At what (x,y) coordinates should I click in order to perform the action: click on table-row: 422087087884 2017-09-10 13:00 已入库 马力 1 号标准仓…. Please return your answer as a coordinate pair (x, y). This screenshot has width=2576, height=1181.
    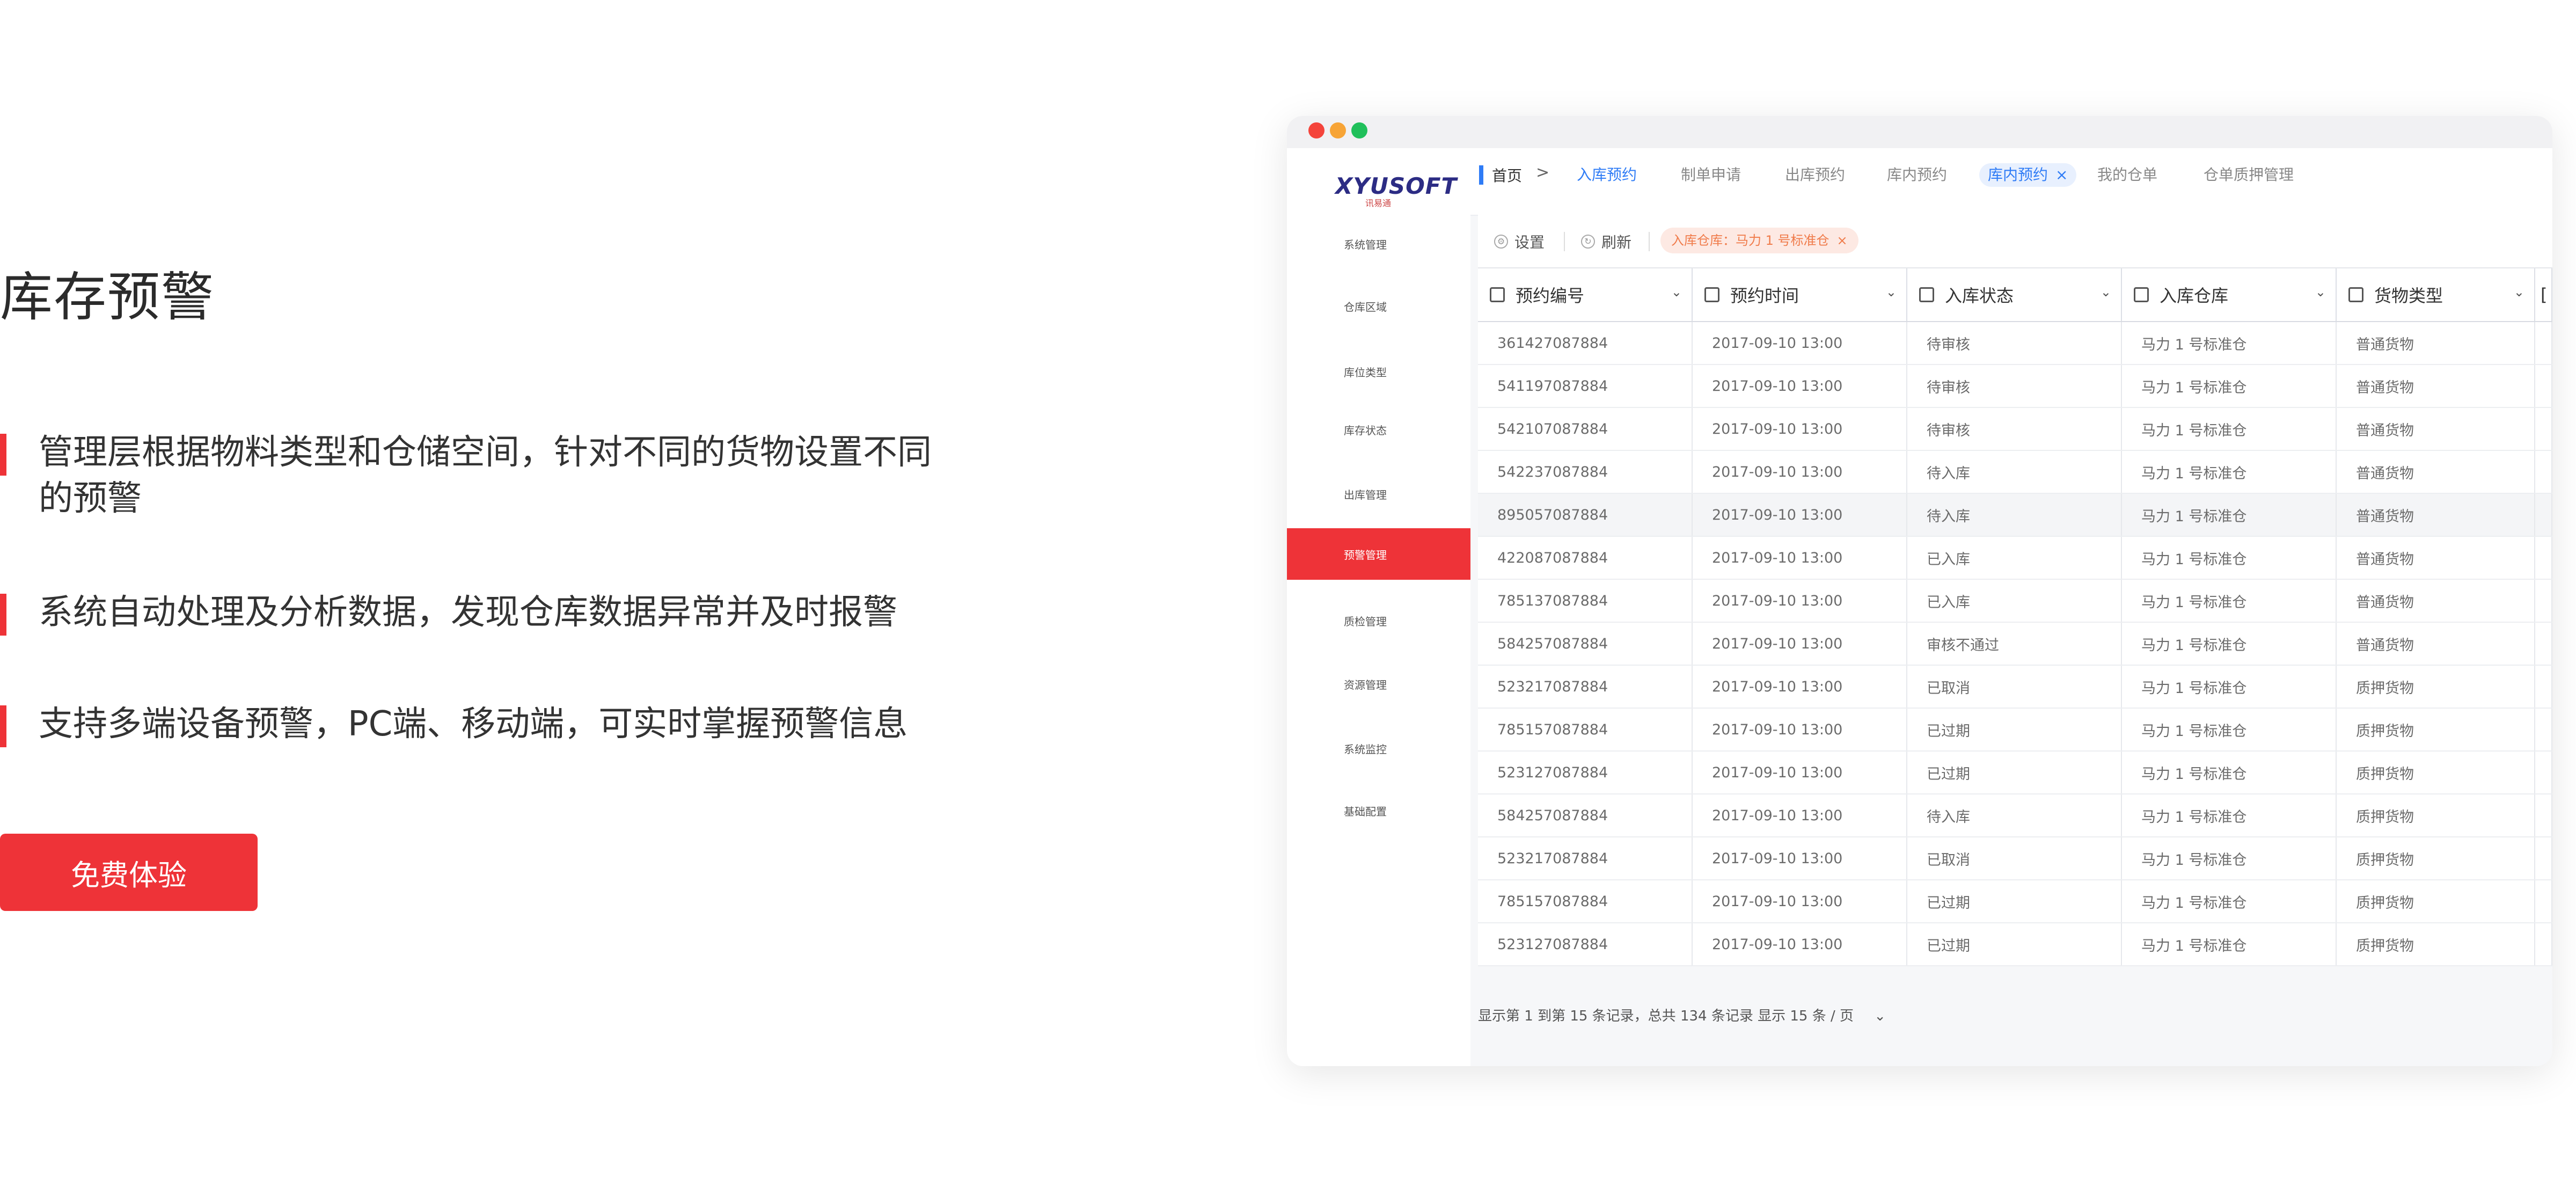
    Looking at the image, I should click on (2015, 558).